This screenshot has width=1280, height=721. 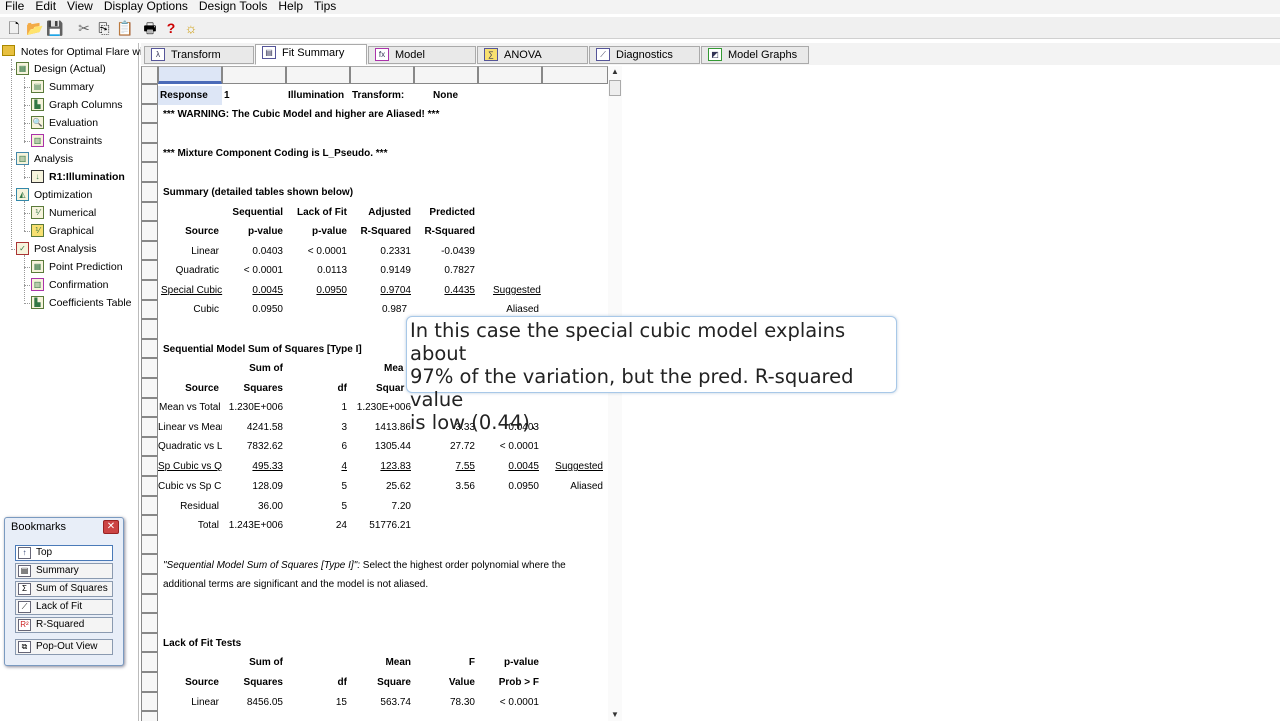 What do you see at coordinates (171, 28) in the screenshot?
I see `help-icon: ?` at bounding box center [171, 28].